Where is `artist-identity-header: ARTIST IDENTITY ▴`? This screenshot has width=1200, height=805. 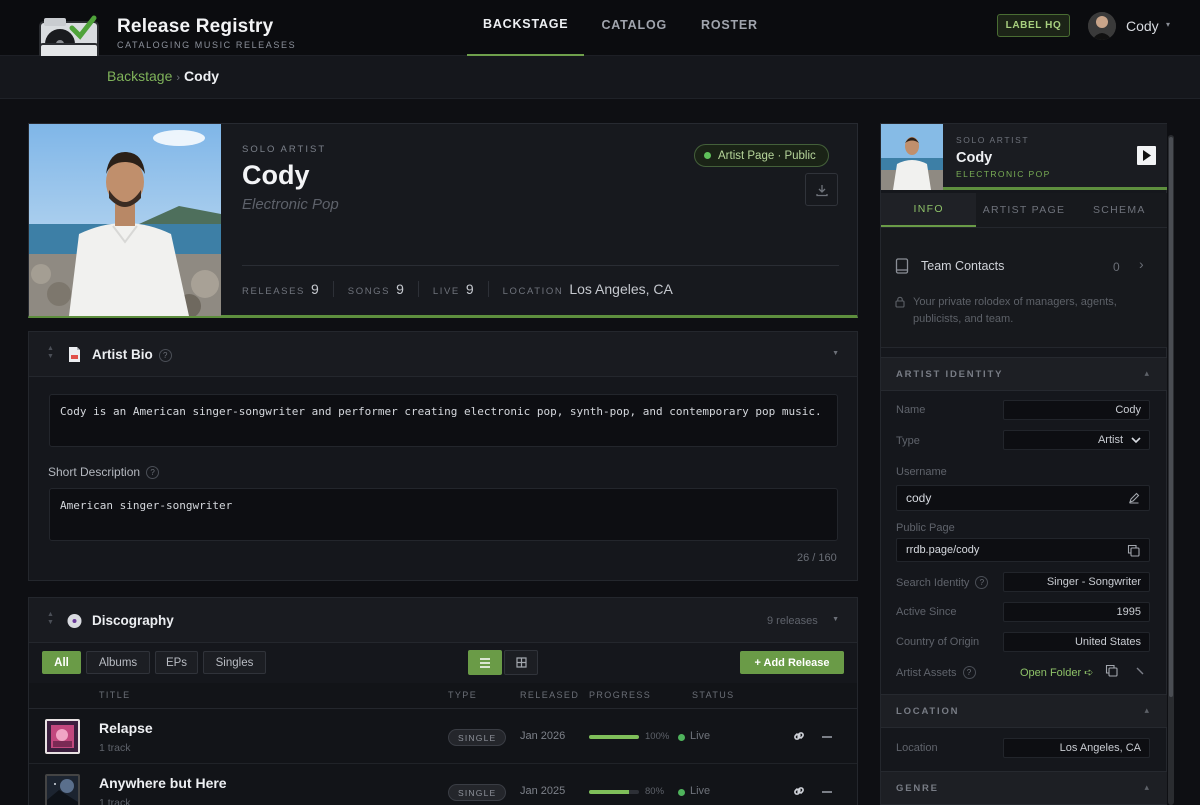
artist-identity-header: ARTIST IDENTITY ▴ is located at coordinates (1024, 374).